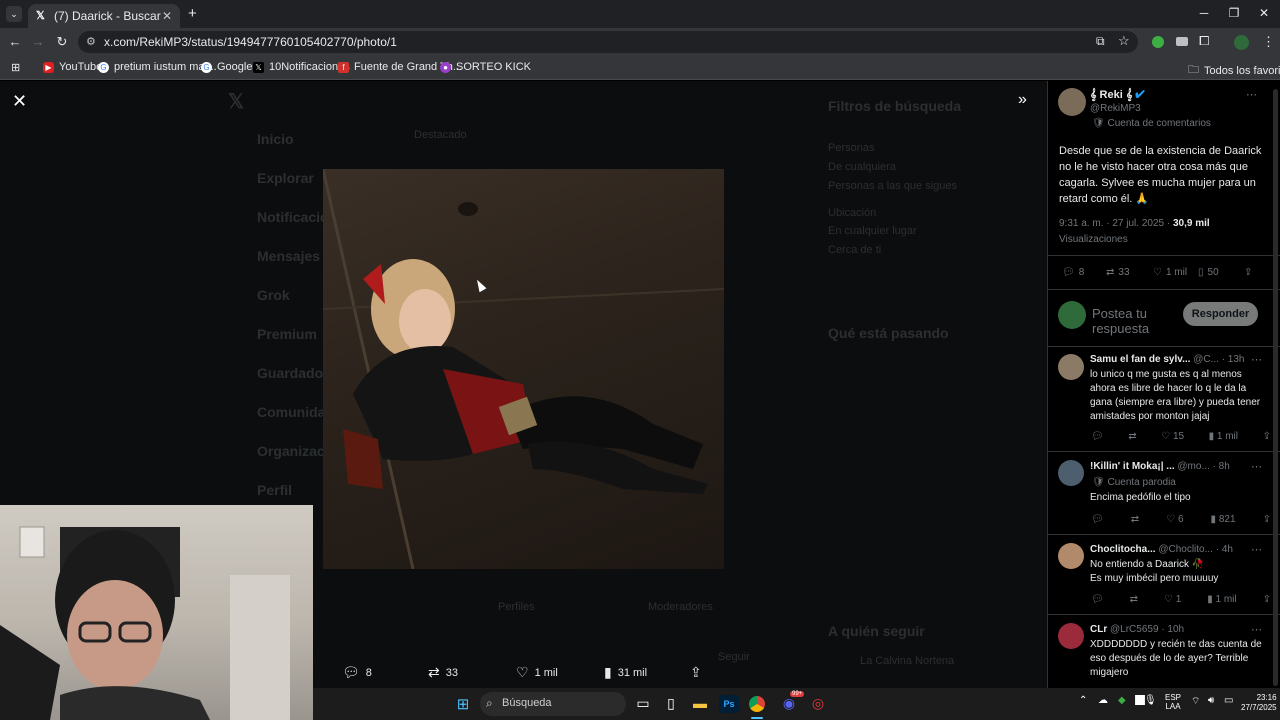  What do you see at coordinates (1160, 466) in the screenshot?
I see `reply-name: !Killin' it Moka¡| ... @mo... · 8h` at bounding box center [1160, 466].